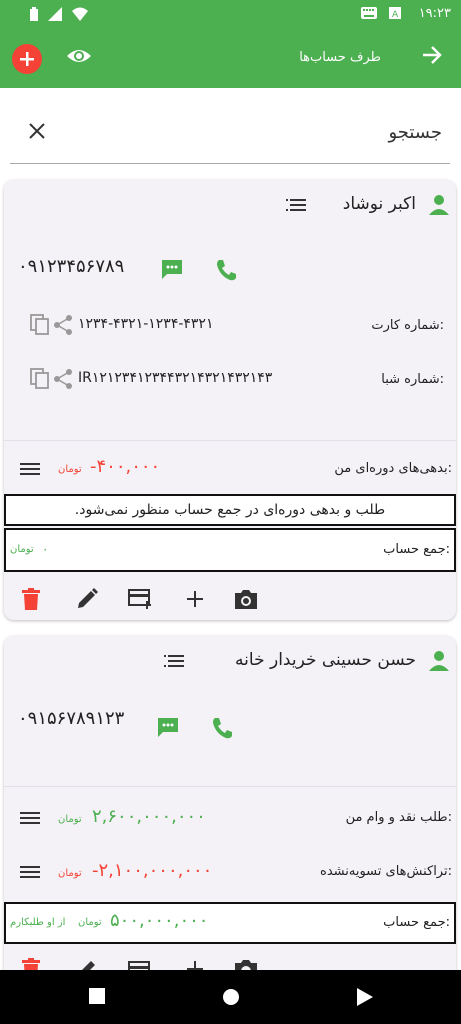  What do you see at coordinates (379, 204) in the screenshot?
I see `contact-name: اکبر نوشاد` at bounding box center [379, 204].